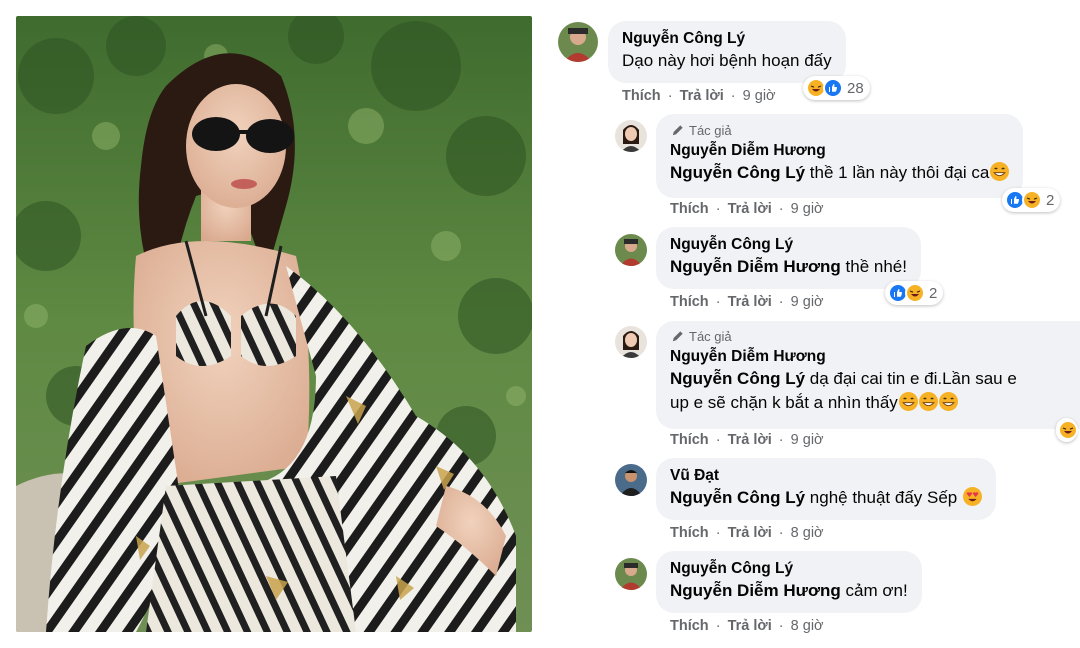 The width and height of the screenshot is (1080, 648). I want to click on comment-body: thề nhé!, so click(876, 266).